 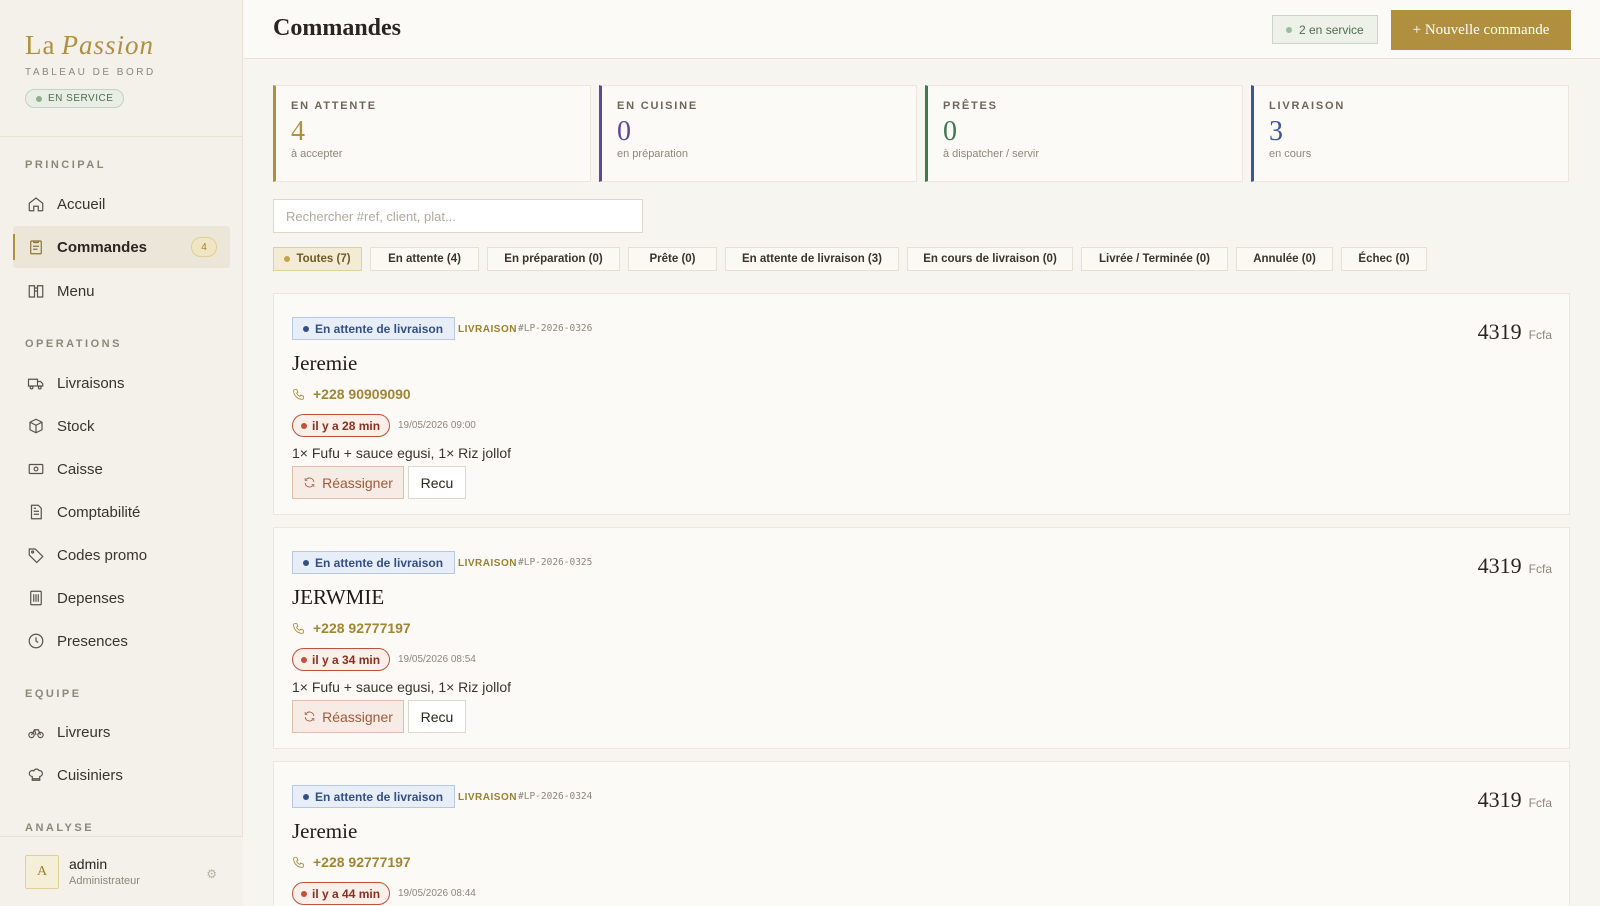 I want to click on sidebar-item-stock: Stock, so click(x=121, y=426).